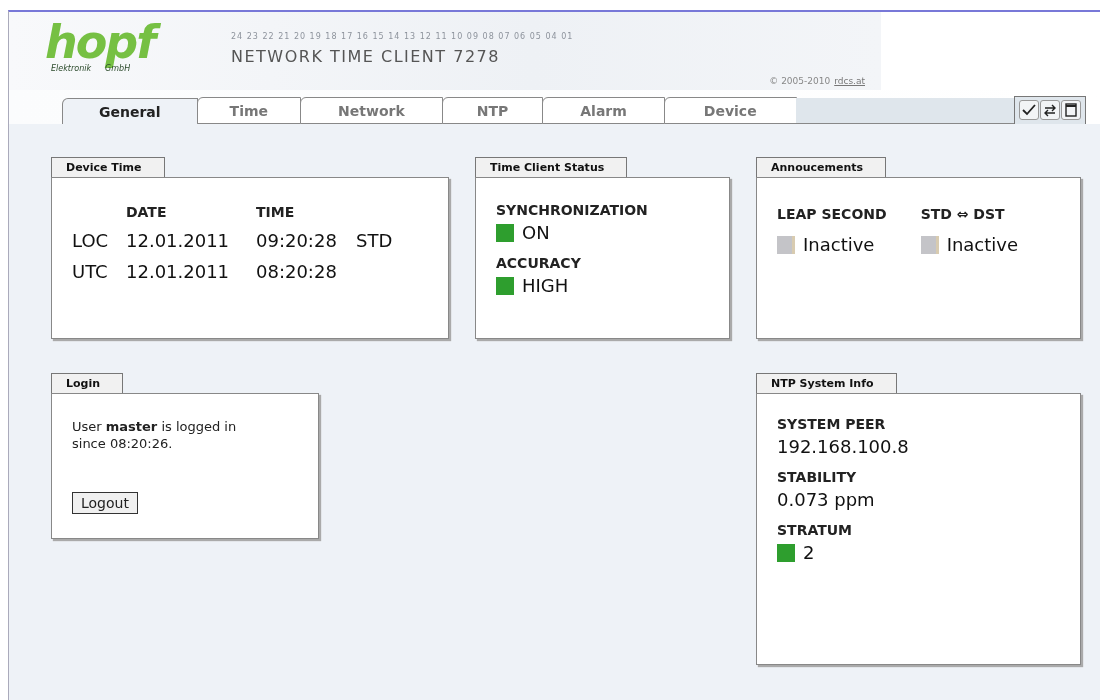  What do you see at coordinates (371, 110) in the screenshot?
I see `nav-tab: Network` at bounding box center [371, 110].